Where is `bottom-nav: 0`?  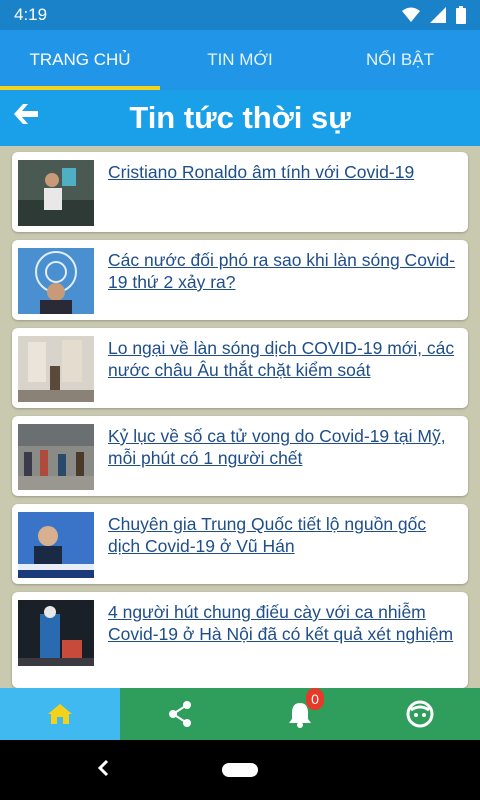
bottom-nav: 0 is located at coordinates (240, 714).